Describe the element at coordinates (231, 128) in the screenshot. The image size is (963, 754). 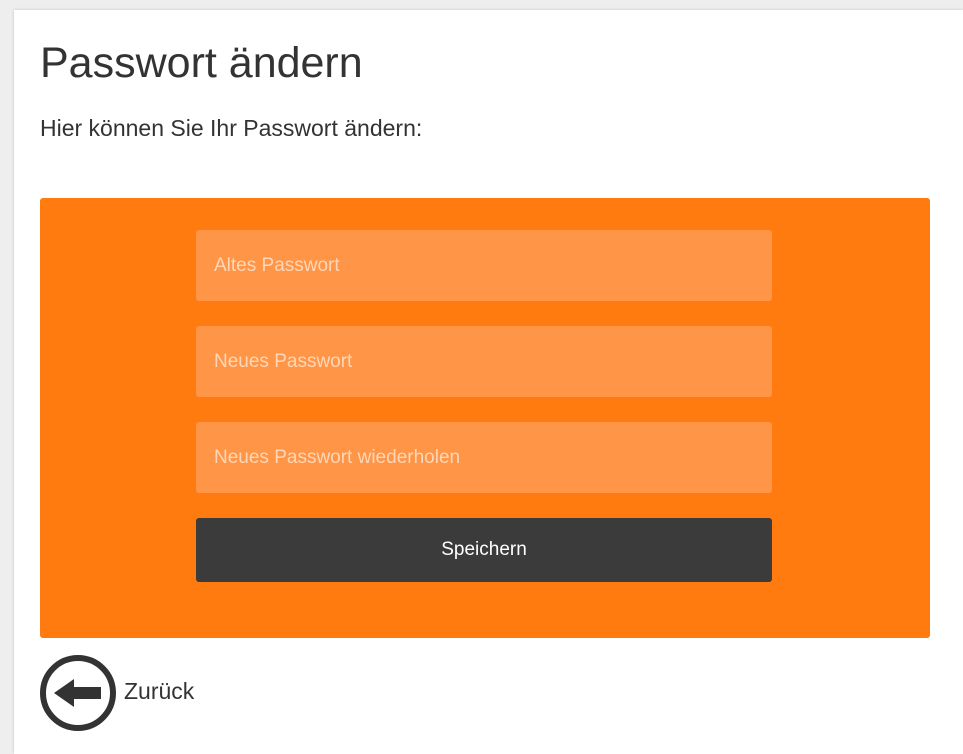
I see `page-subtitle: Hier können Sie Ihr Passwort ändern:` at that location.